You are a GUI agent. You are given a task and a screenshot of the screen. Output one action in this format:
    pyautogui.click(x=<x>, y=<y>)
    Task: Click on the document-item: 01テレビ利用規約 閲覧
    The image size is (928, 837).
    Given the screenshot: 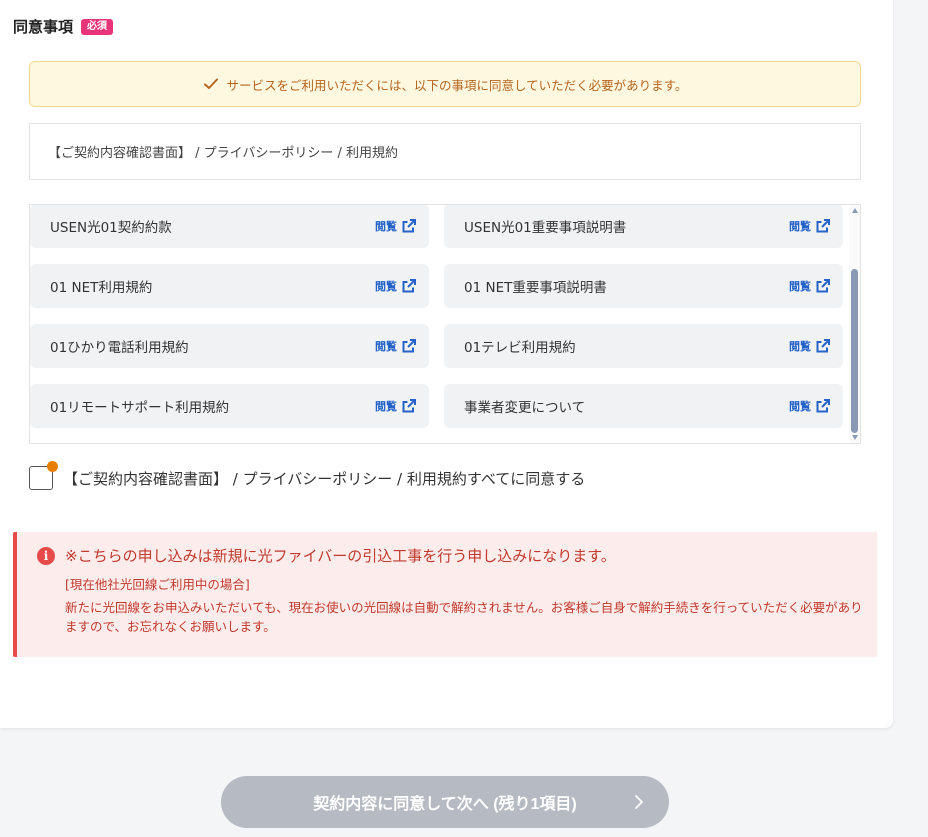 What is the action you would take?
    pyautogui.click(x=643, y=346)
    